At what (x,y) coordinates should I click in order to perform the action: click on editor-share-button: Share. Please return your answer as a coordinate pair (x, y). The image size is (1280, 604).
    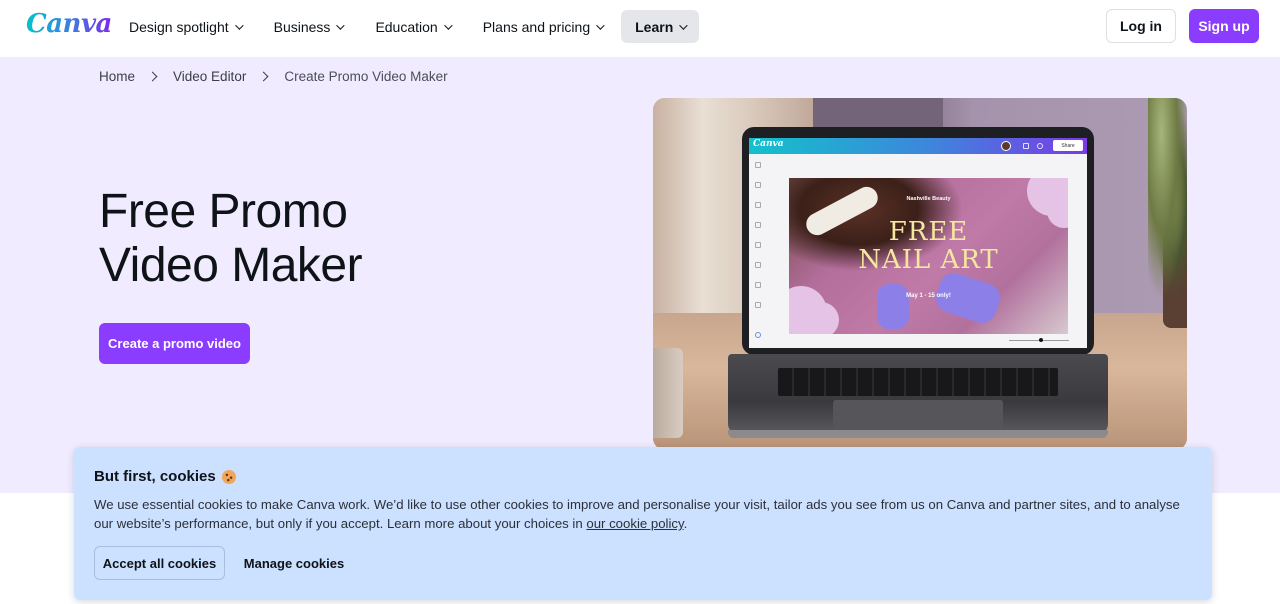
    Looking at the image, I should click on (1068, 145).